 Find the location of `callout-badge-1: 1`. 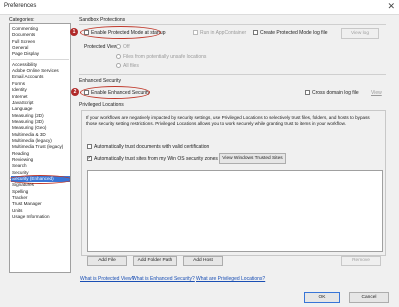

callout-badge-1: 1 is located at coordinates (74, 32).